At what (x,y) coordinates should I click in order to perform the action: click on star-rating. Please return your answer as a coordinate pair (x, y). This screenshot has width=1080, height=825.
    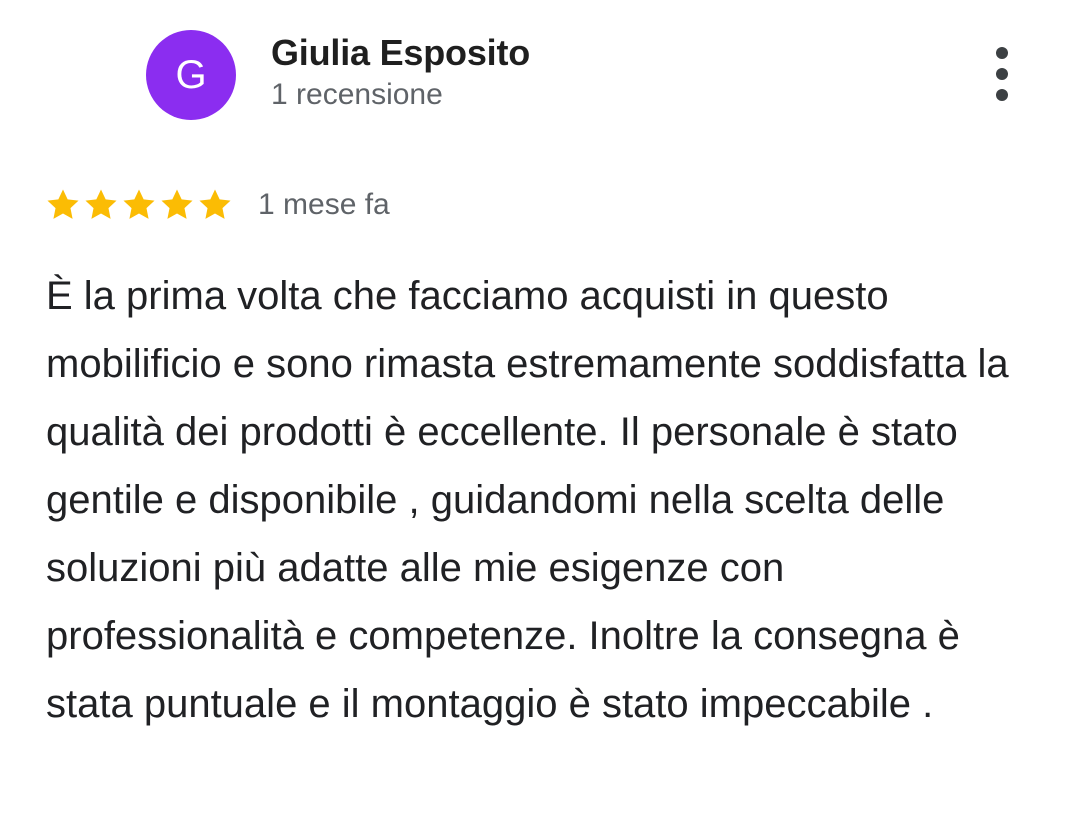
    Looking at the image, I should click on (139, 205).